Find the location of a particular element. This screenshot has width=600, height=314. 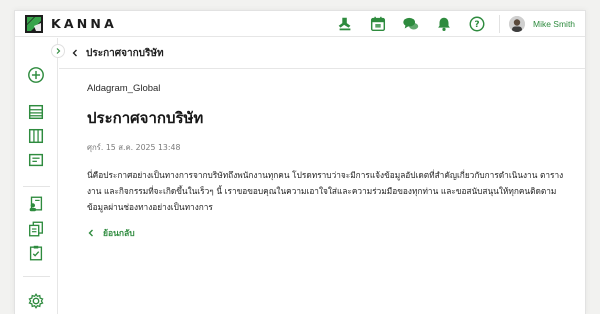

user-menu: Mike Smith is located at coordinates (542, 24).